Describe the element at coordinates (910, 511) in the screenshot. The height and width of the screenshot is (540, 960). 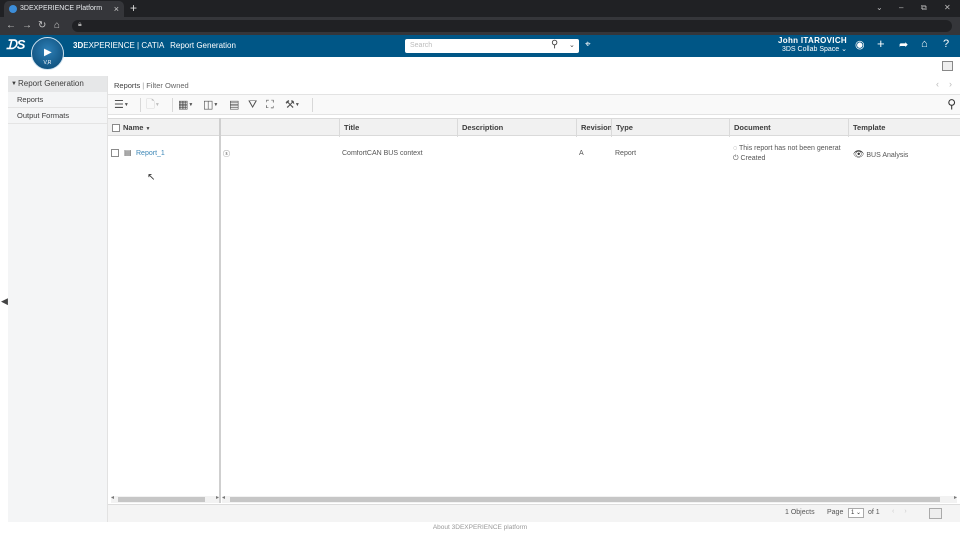
I see `page-next-icon: ›` at that location.